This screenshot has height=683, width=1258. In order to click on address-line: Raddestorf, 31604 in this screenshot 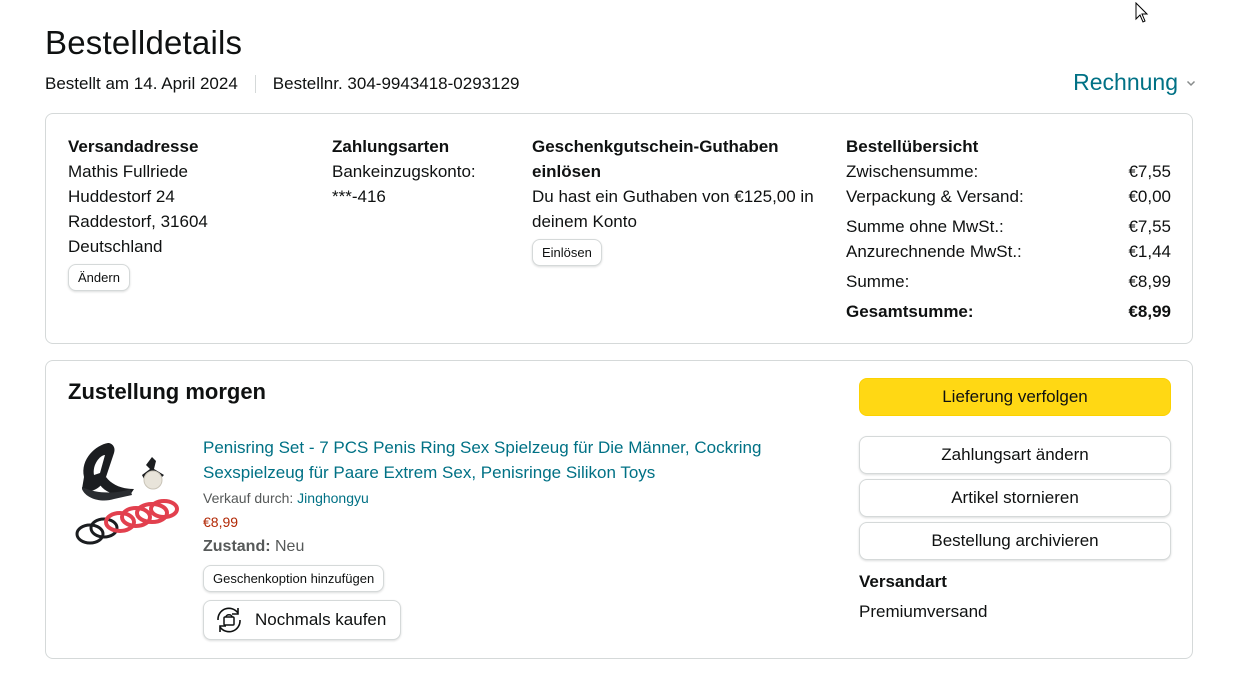, I will do `click(138, 221)`.